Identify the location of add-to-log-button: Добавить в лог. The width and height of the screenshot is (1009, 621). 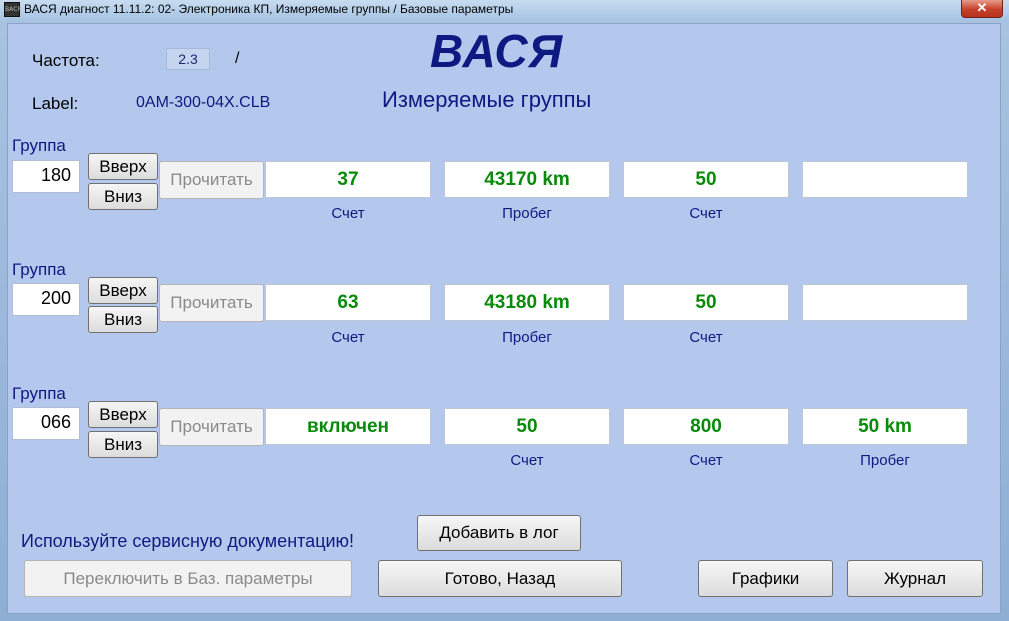
(499, 533).